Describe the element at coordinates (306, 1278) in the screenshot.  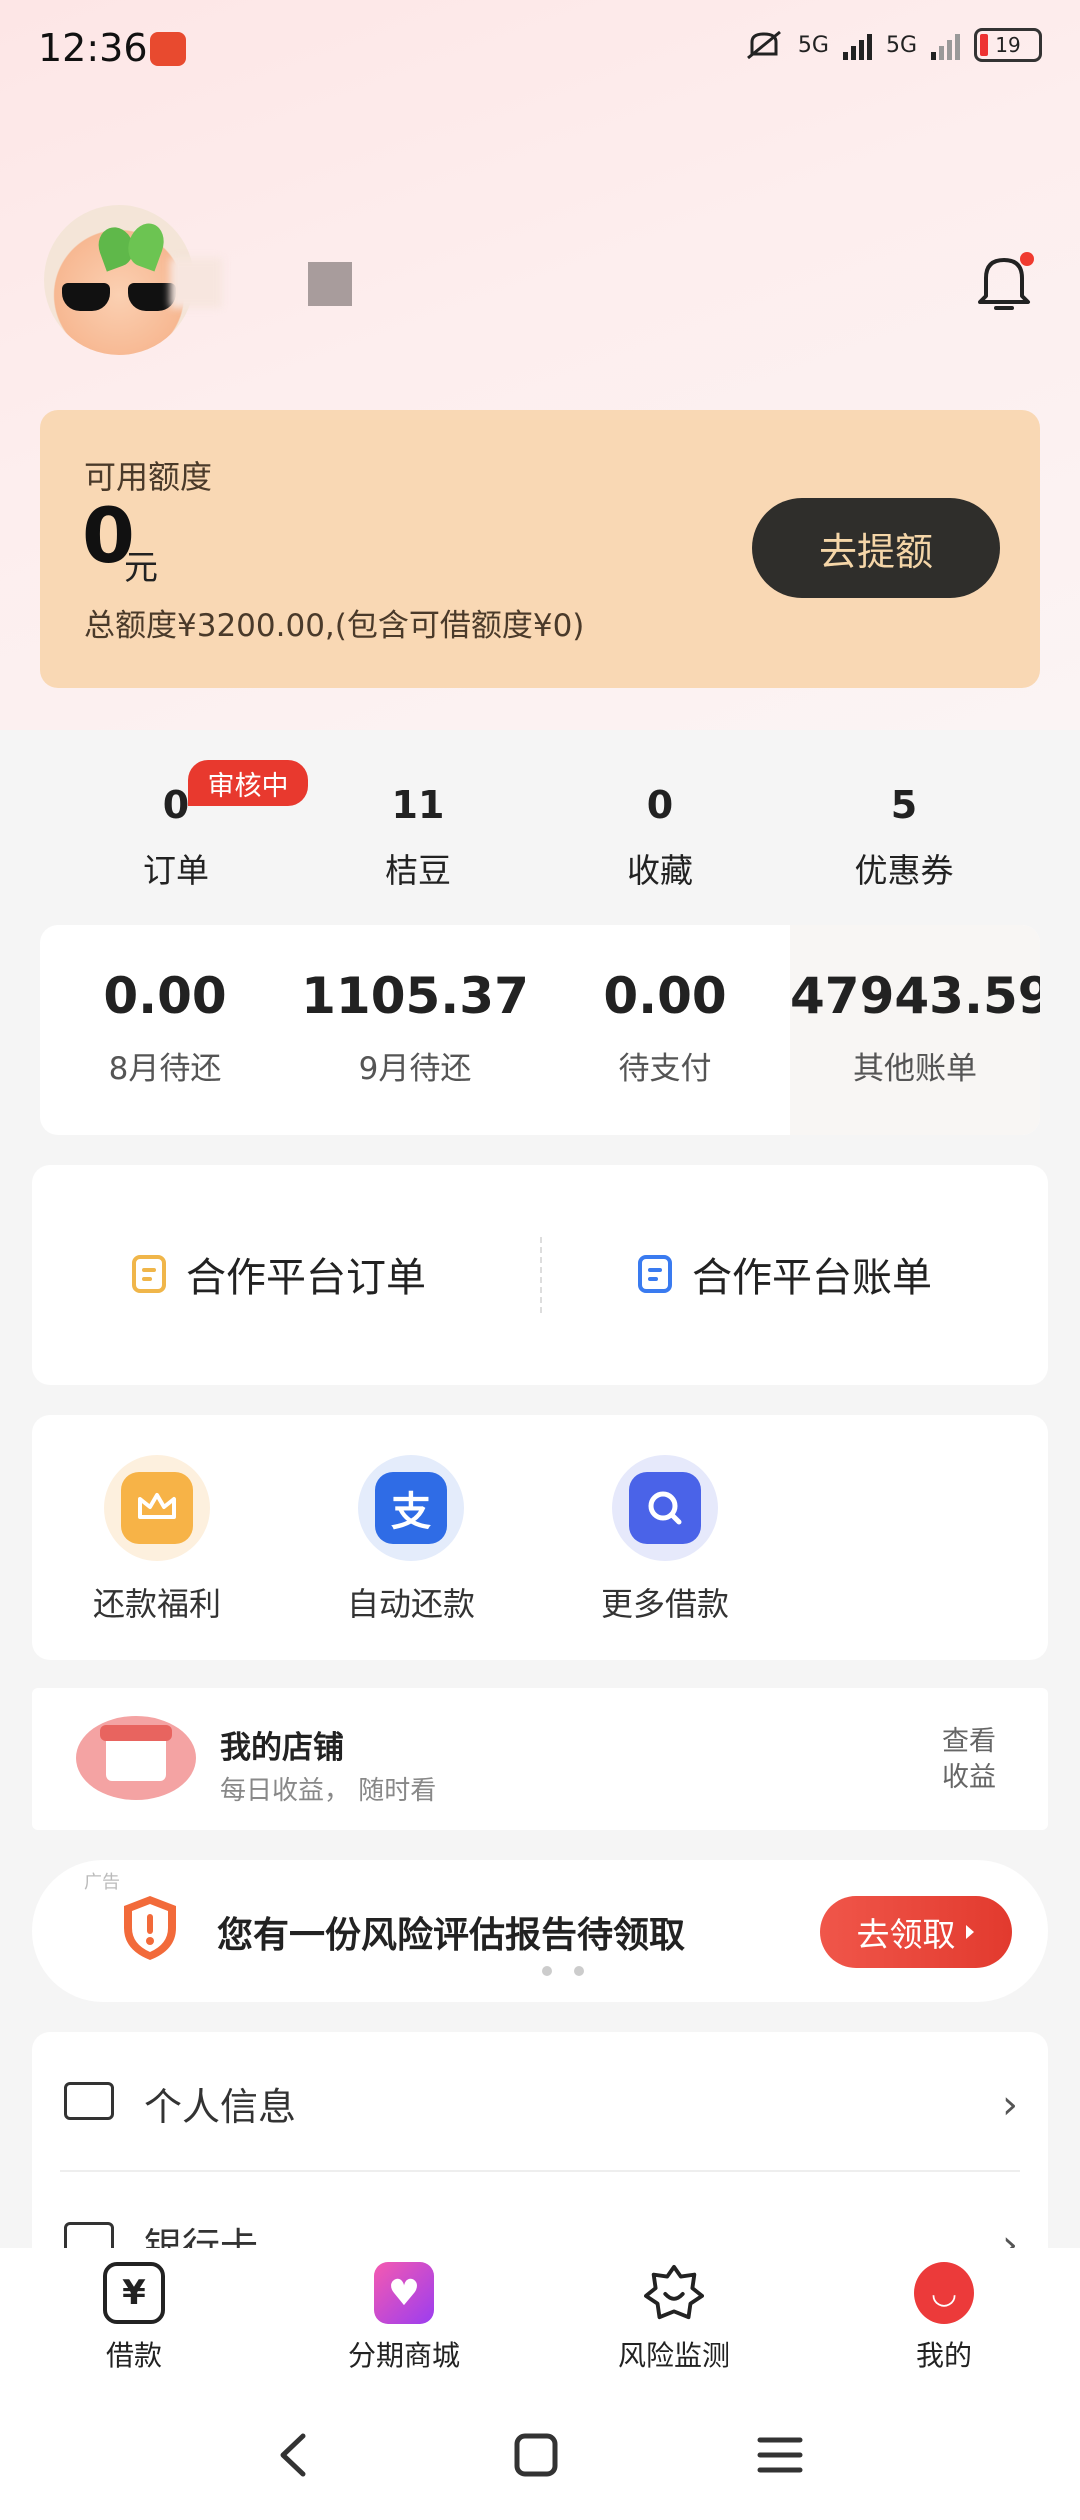
I see `partner-orders-label: 合作平台订单` at that location.